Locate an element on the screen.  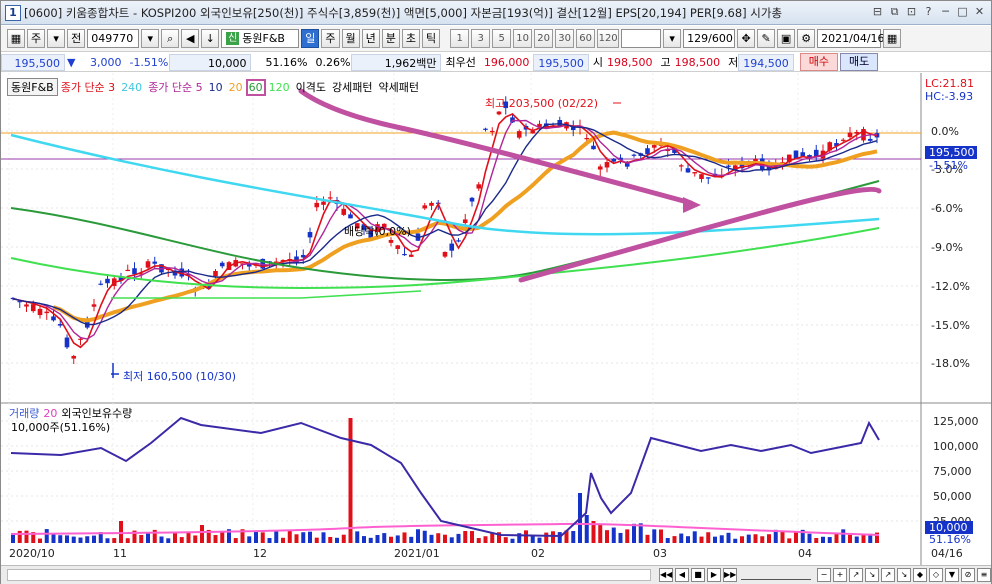
speaker-icon: ◀ is located at coordinates (190, 38).